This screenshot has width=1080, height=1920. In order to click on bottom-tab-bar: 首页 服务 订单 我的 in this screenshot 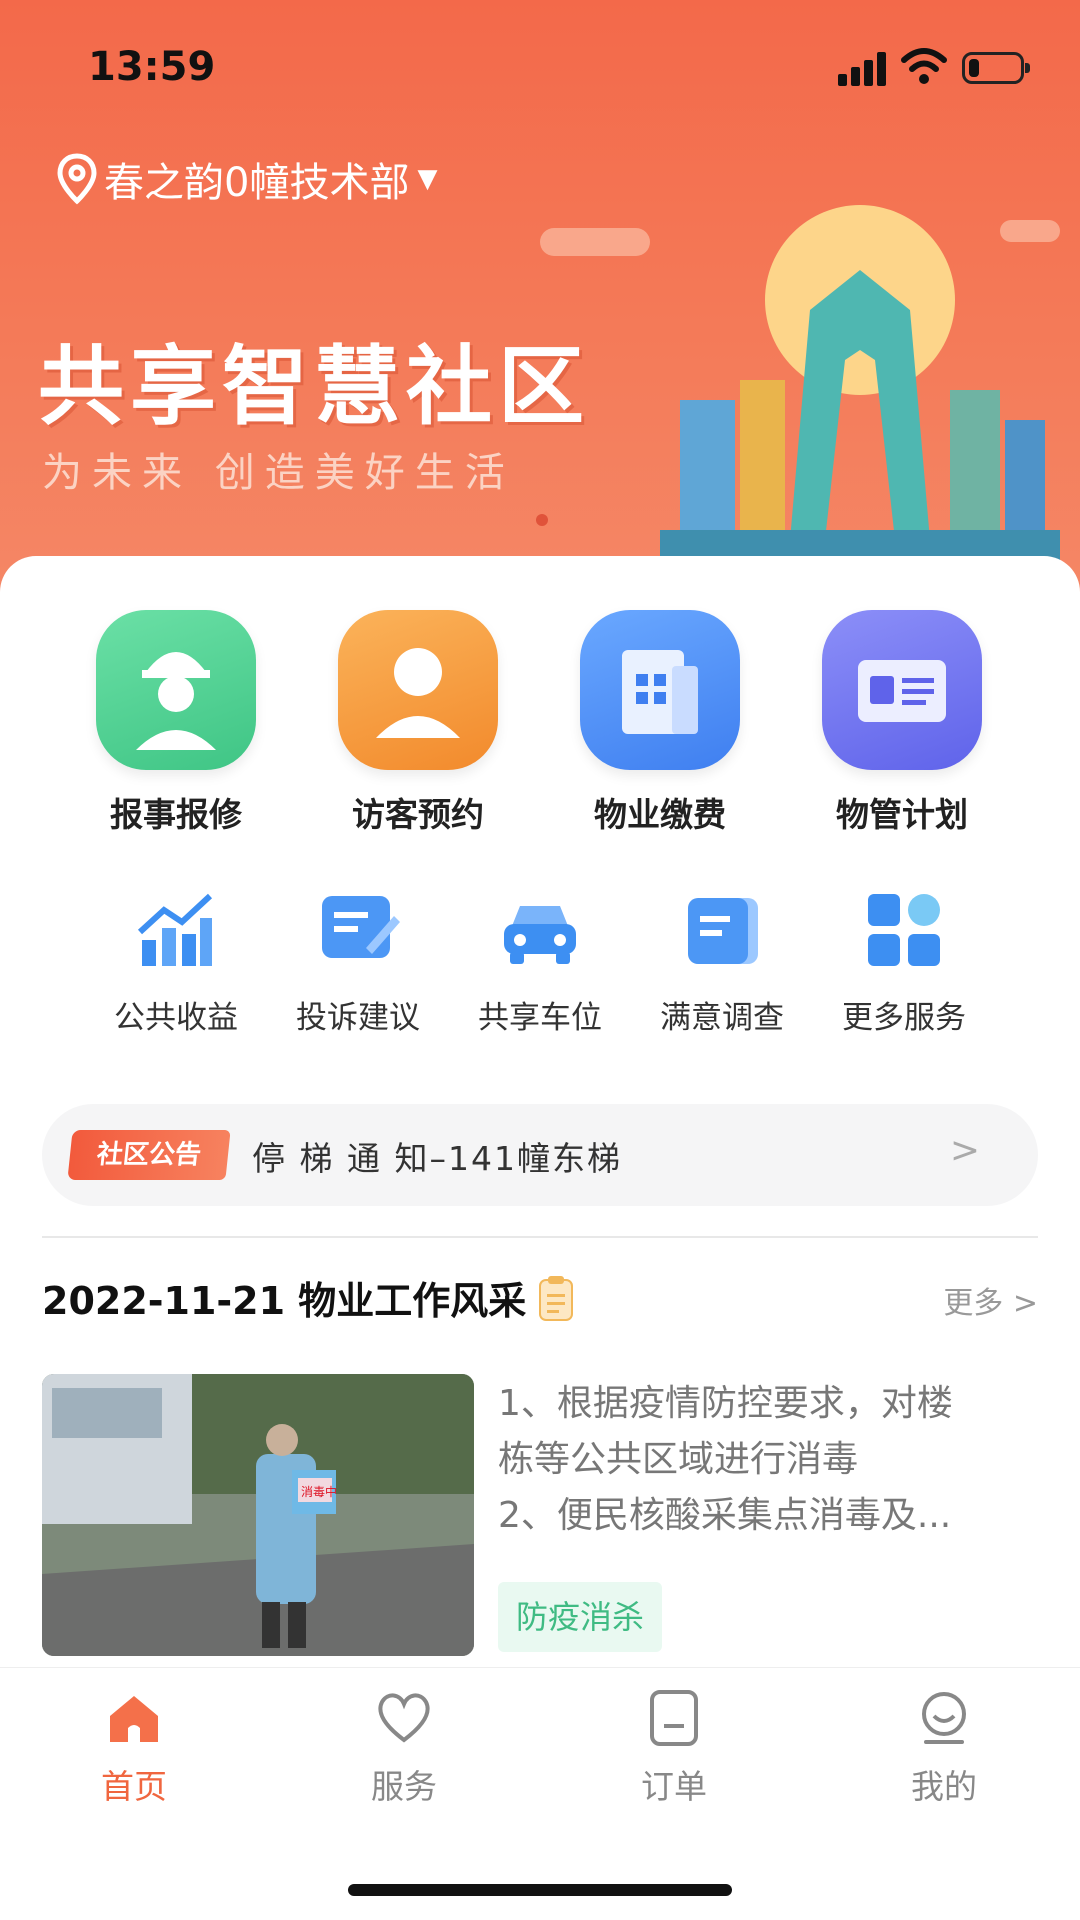, I will do `click(540, 1794)`.